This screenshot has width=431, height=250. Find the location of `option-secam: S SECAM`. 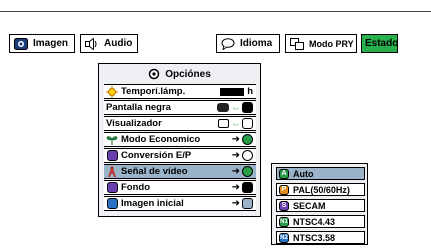

option-secam: S SECAM is located at coordinates (320, 205).